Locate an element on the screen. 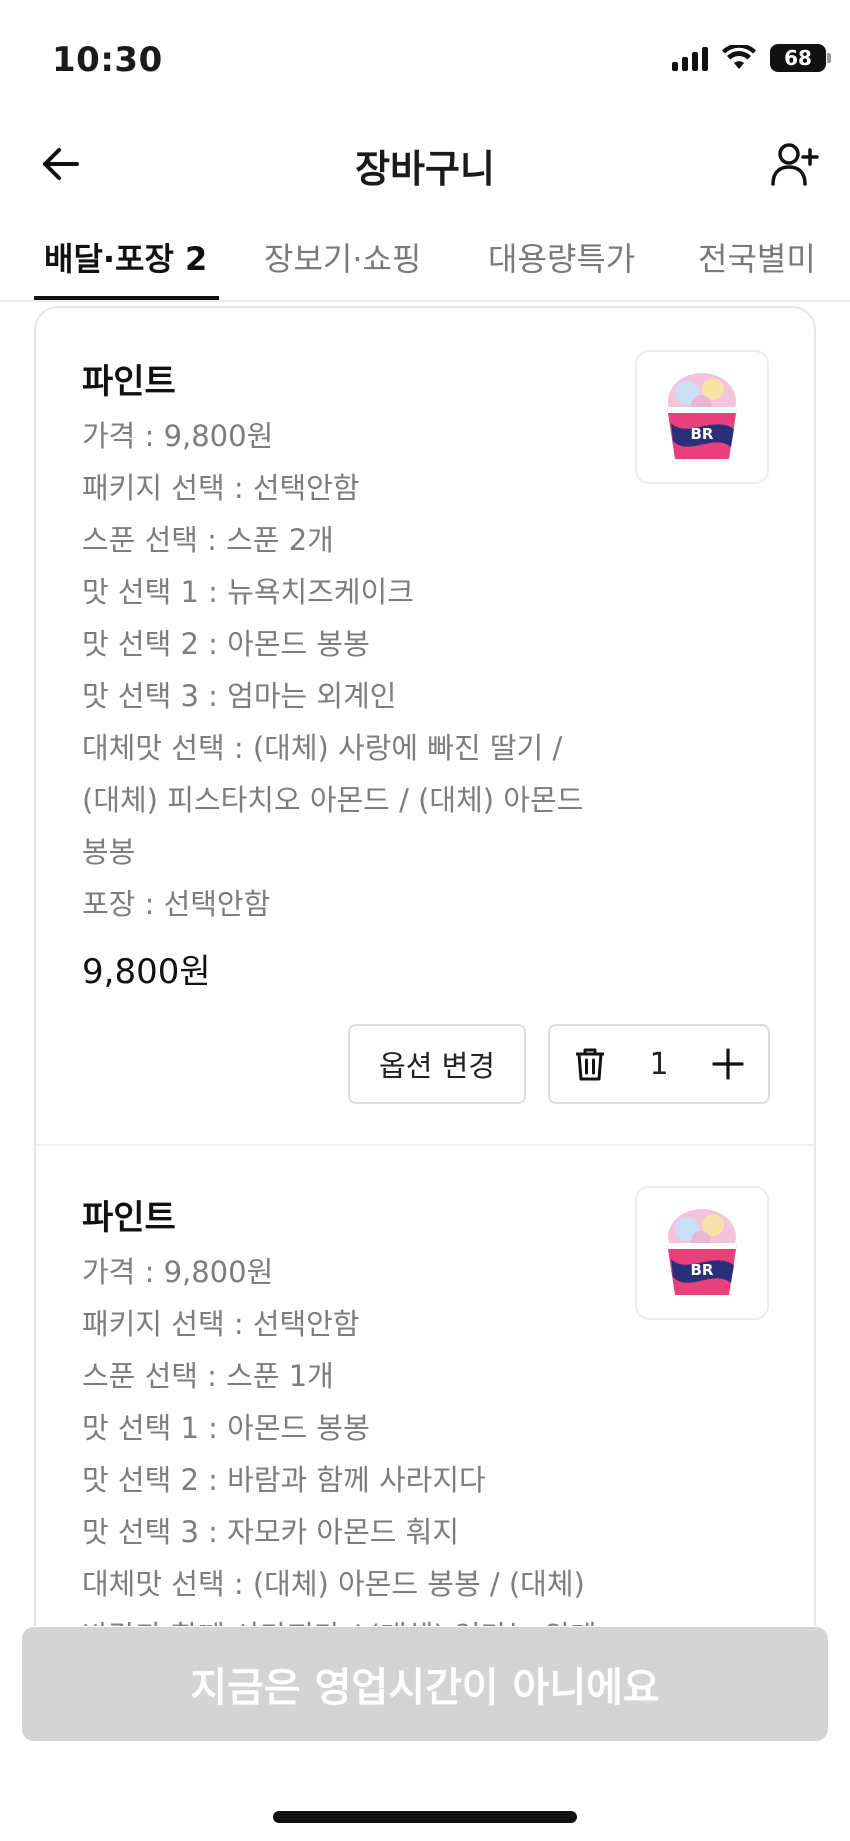 Image resolution: width=850 pixels, height=1841 pixels. trash-icon is located at coordinates (590, 1064).